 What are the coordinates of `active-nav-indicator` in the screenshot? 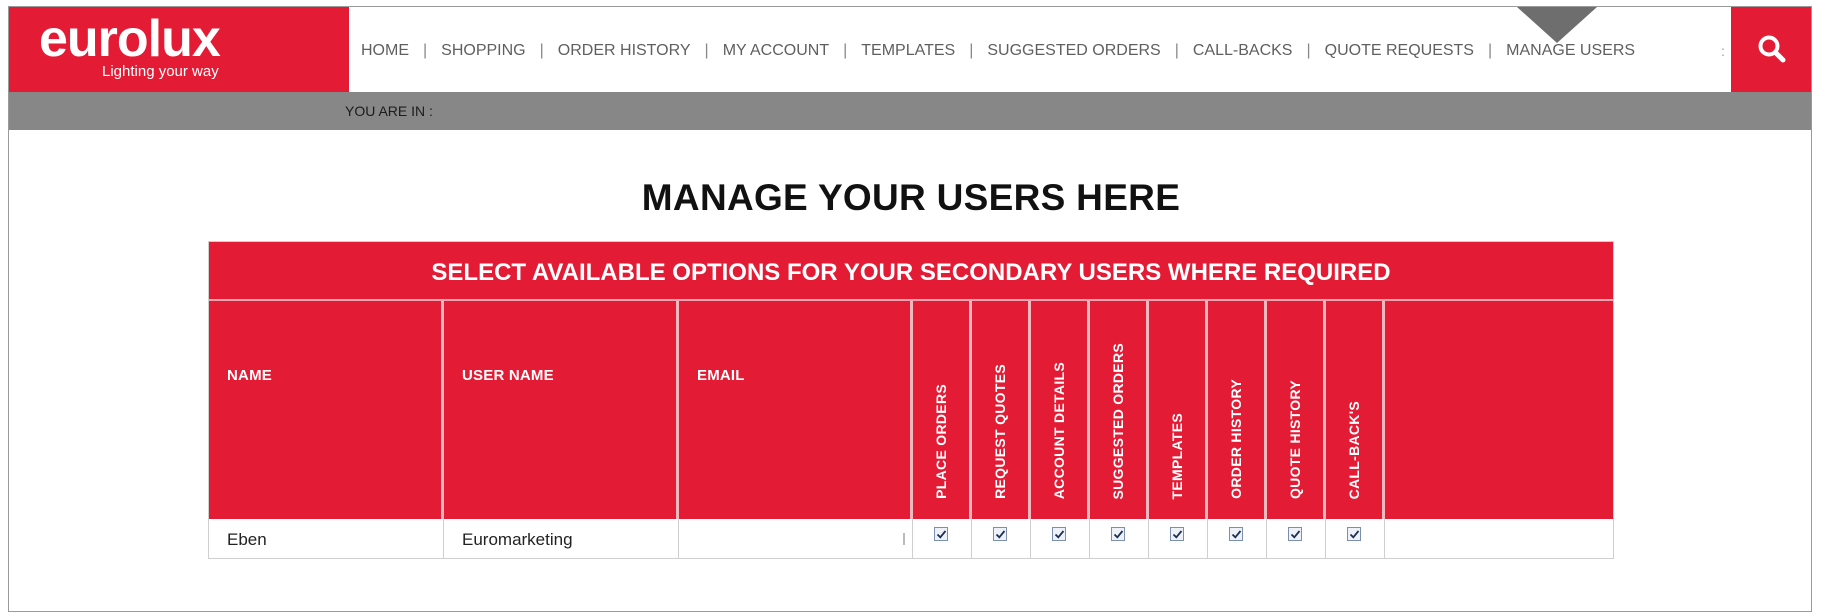 It's located at (1557, 25).